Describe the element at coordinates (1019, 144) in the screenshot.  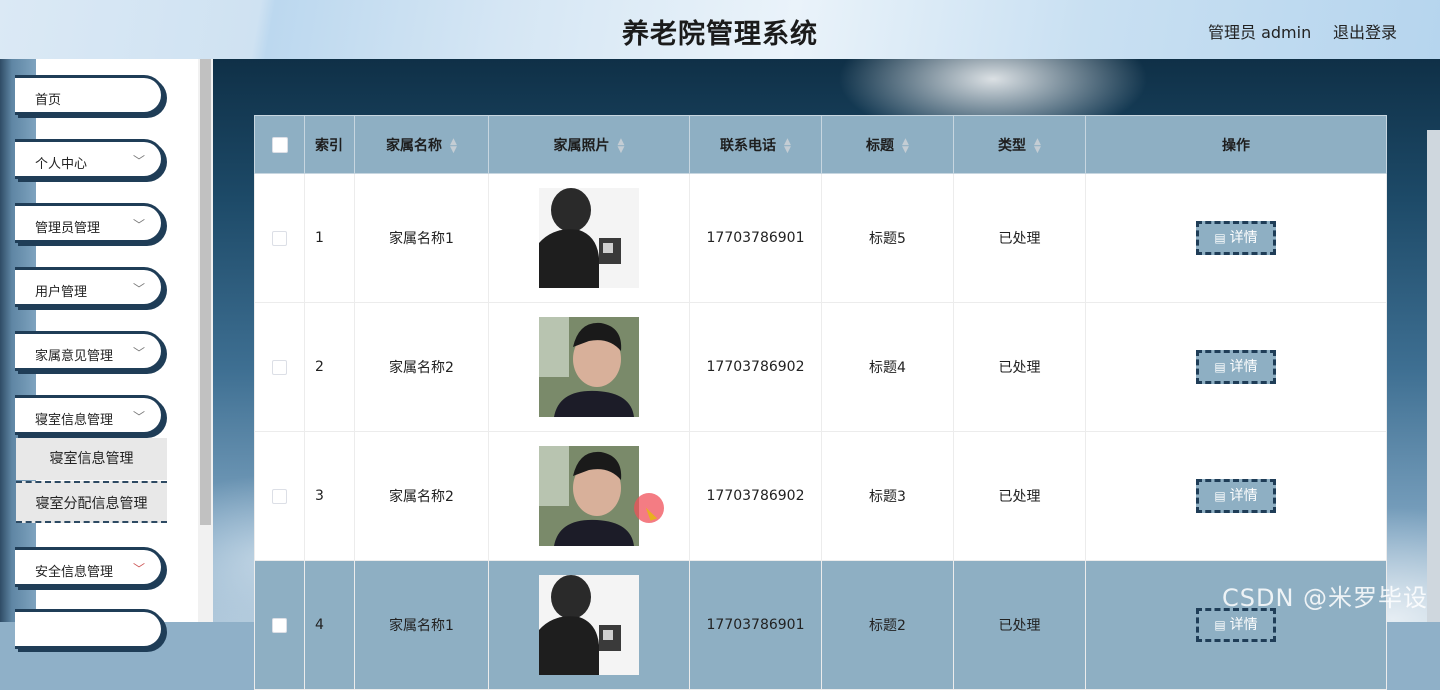
I see `column-header-type: 类型 ▲ ▼` at that location.